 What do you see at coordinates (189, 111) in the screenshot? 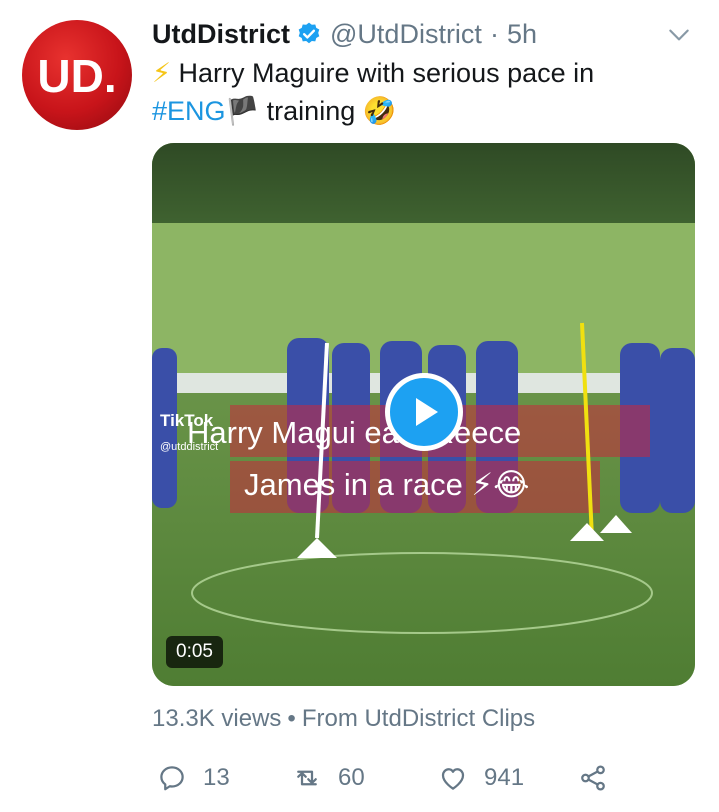
I see `hashtag-link: #ENG` at bounding box center [189, 111].